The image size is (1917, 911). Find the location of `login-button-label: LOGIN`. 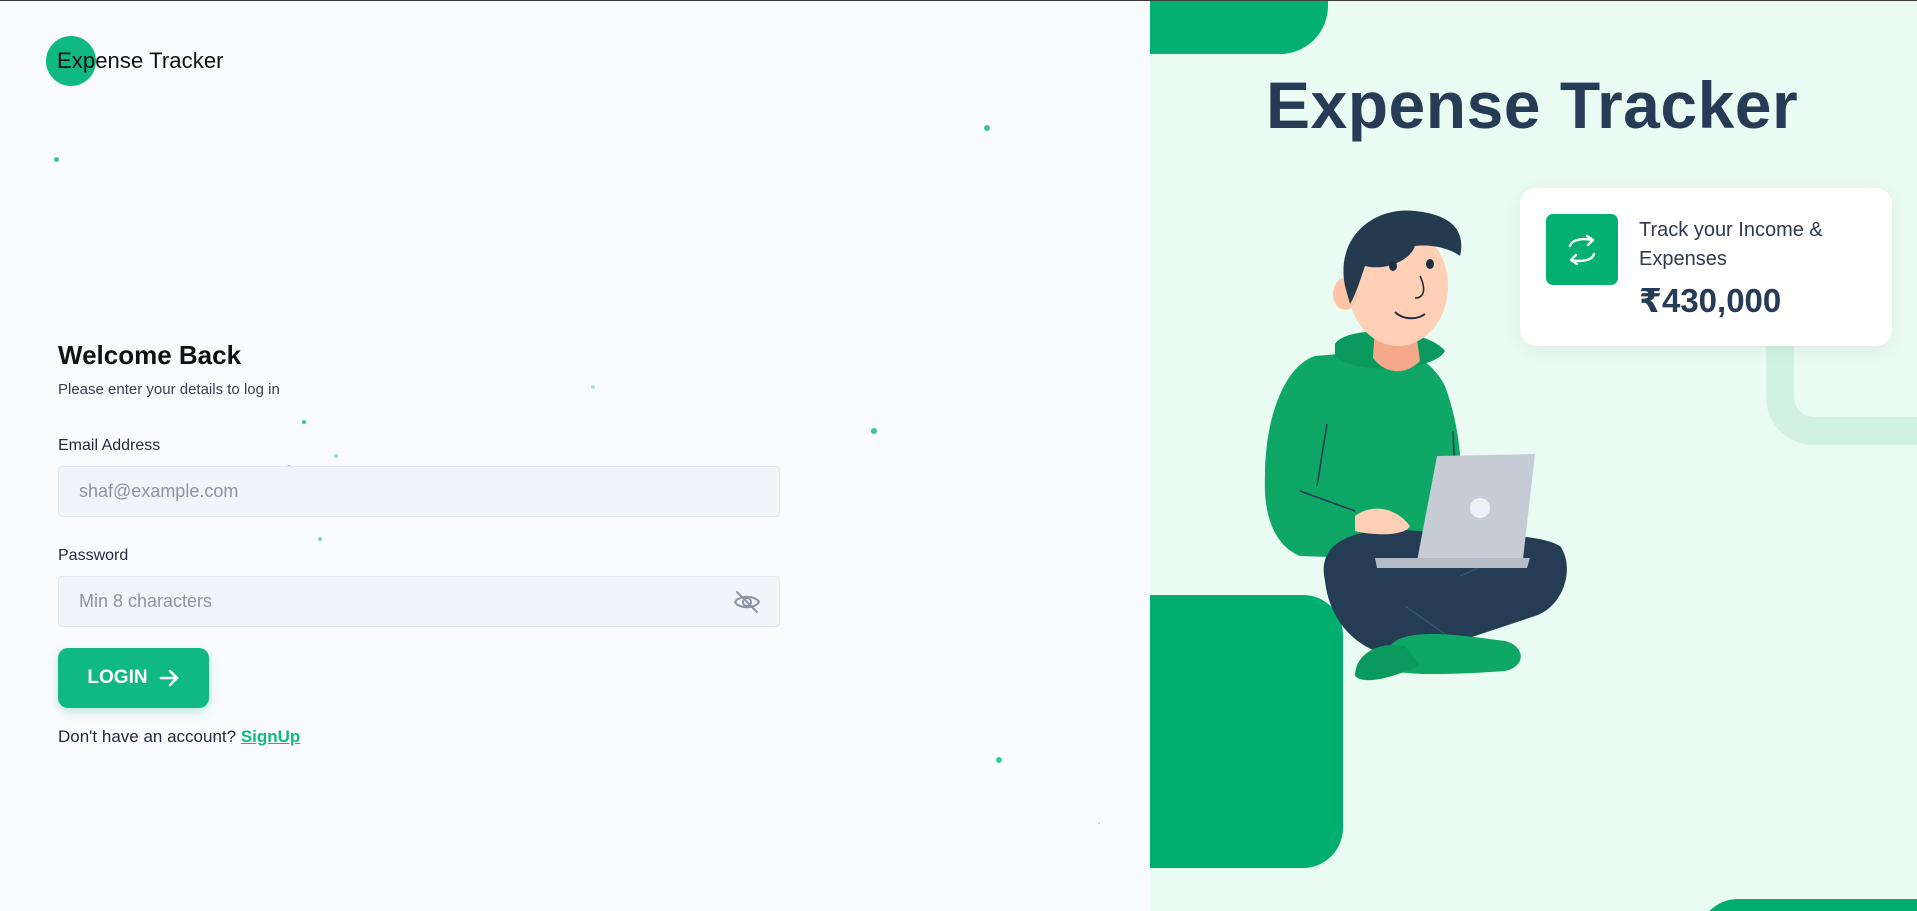

login-button-label: LOGIN is located at coordinates (117, 677).